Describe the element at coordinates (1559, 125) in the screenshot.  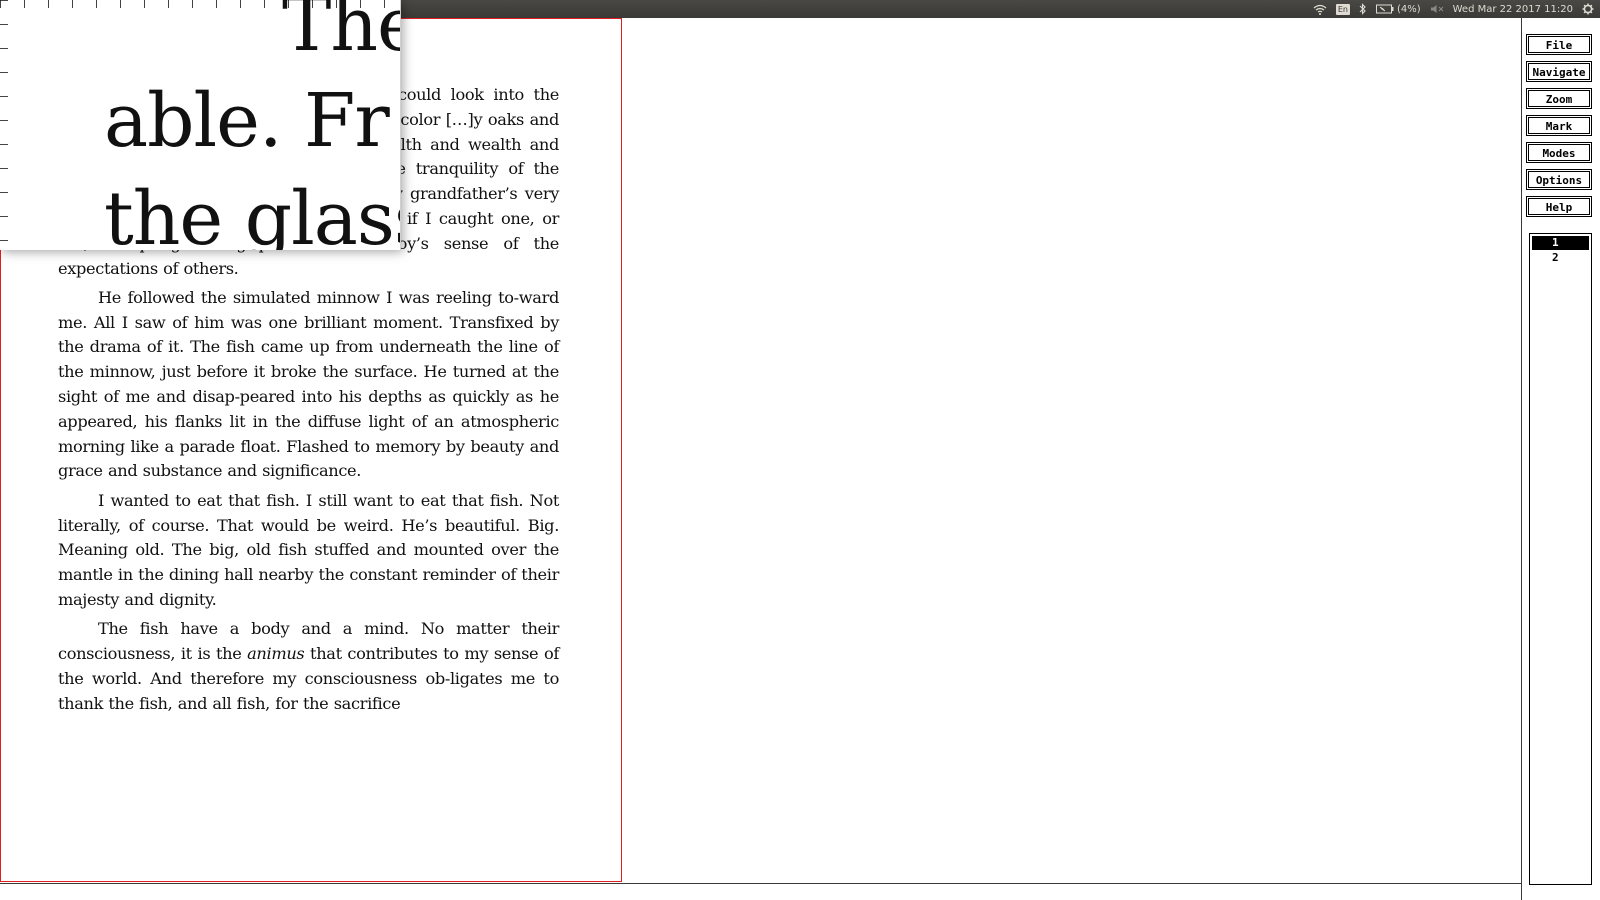
I see `mark-button: Mark` at that location.